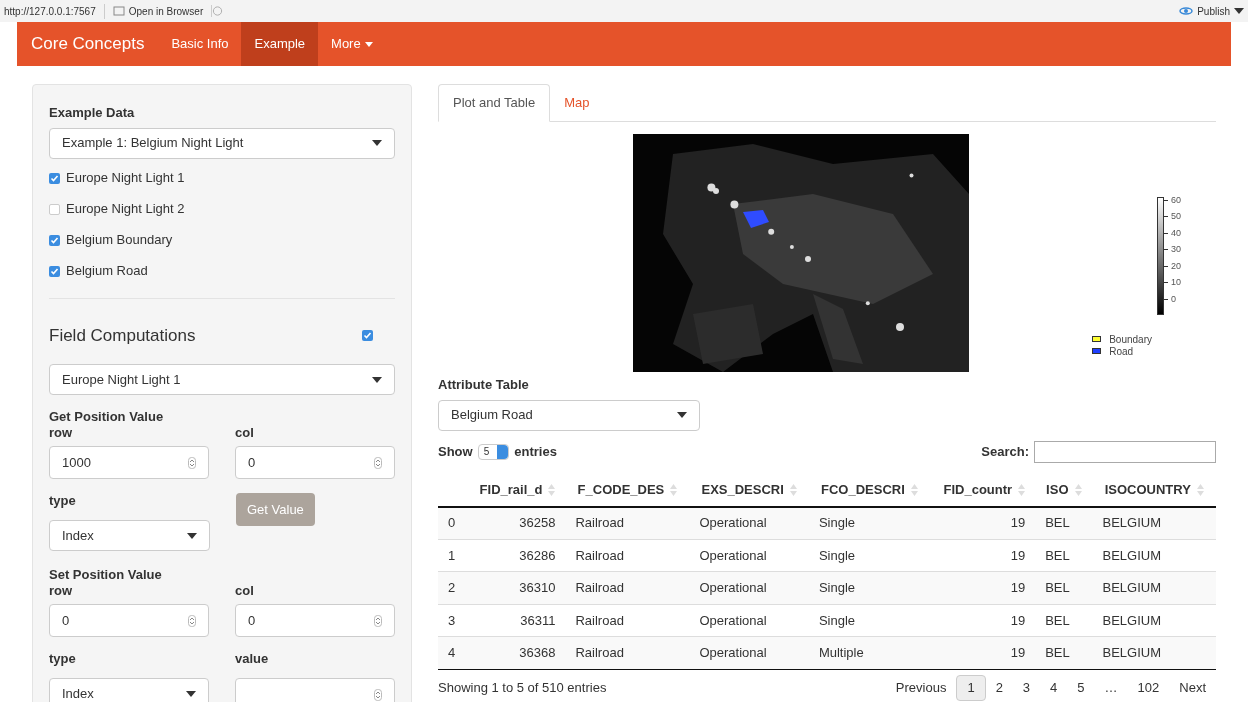 The height and width of the screenshot is (702, 1248). Describe the element at coordinates (92, 113) in the screenshot. I see `section-title: Example Data` at that location.